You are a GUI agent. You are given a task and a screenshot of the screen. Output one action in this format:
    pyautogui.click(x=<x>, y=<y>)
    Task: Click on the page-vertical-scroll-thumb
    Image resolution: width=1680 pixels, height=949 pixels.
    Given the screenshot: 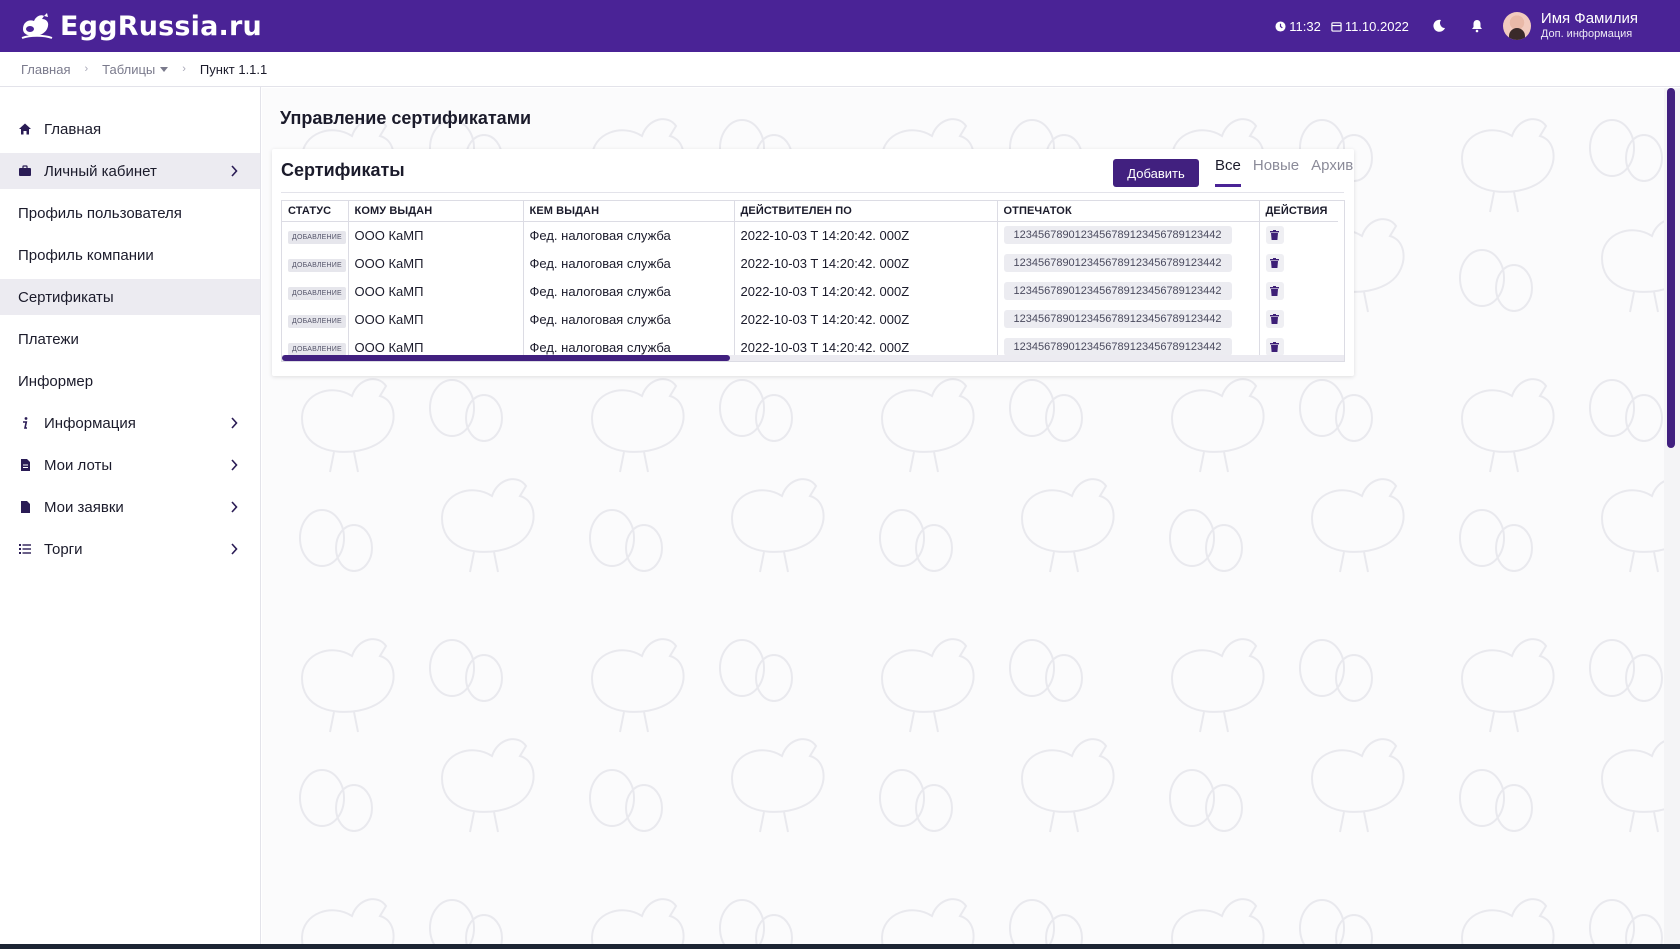 What is the action you would take?
    pyautogui.click(x=1671, y=268)
    